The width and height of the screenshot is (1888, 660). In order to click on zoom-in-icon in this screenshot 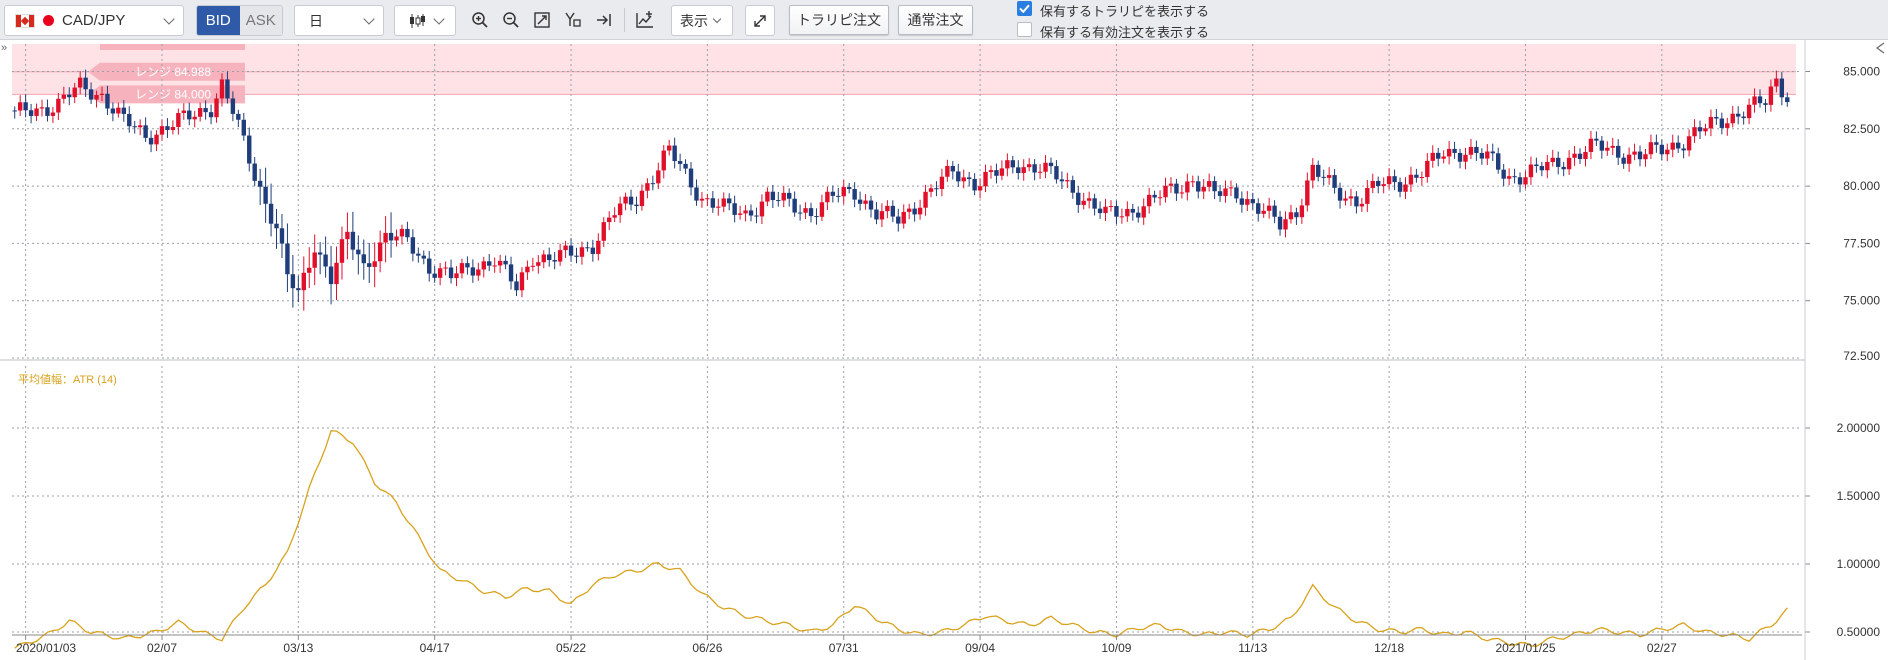, I will do `click(480, 20)`.